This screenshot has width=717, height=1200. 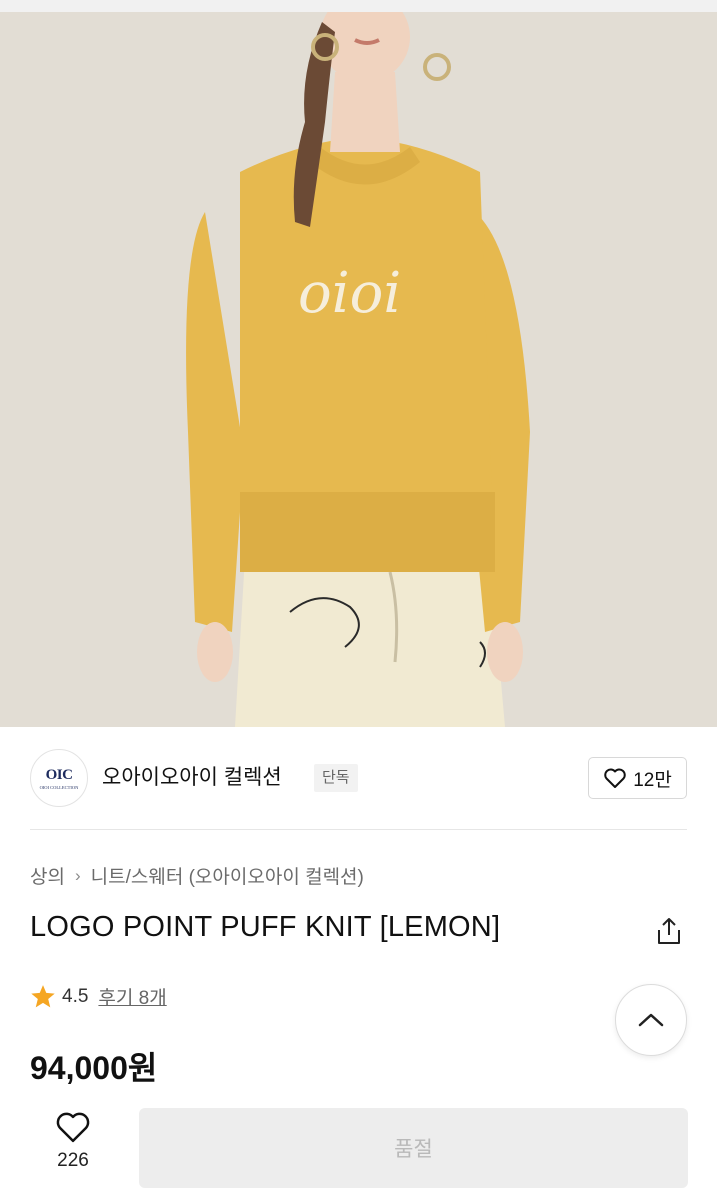 What do you see at coordinates (47, 875) in the screenshot?
I see `breadcrumb-category: 상의` at bounding box center [47, 875].